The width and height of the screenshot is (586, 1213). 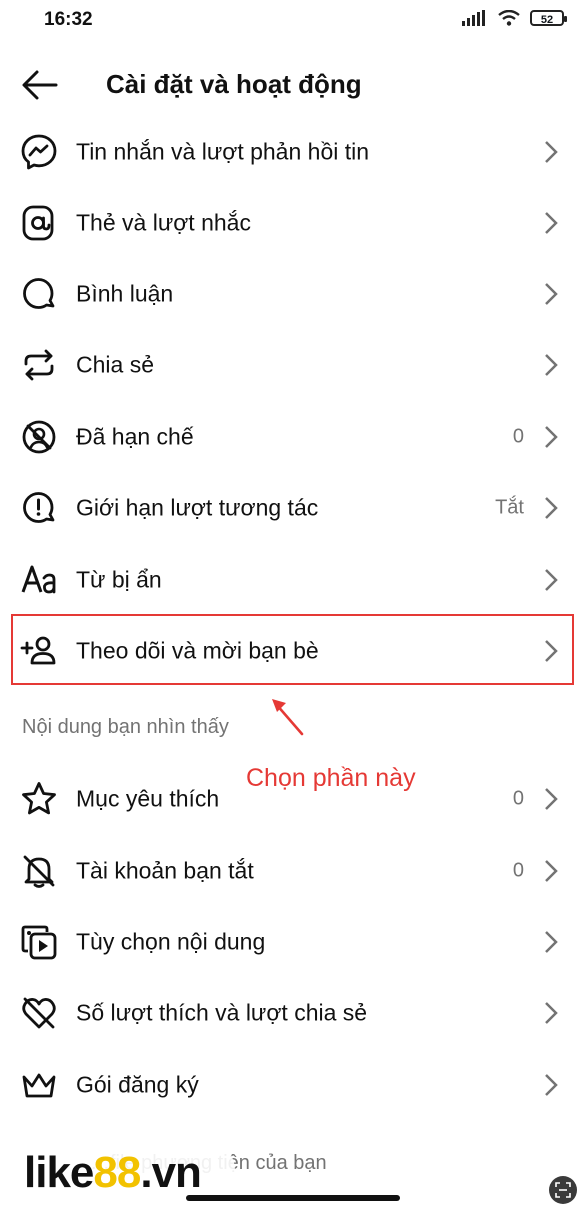 I want to click on section-title: Nội dung bạn nhìn thấy, so click(x=125, y=727).